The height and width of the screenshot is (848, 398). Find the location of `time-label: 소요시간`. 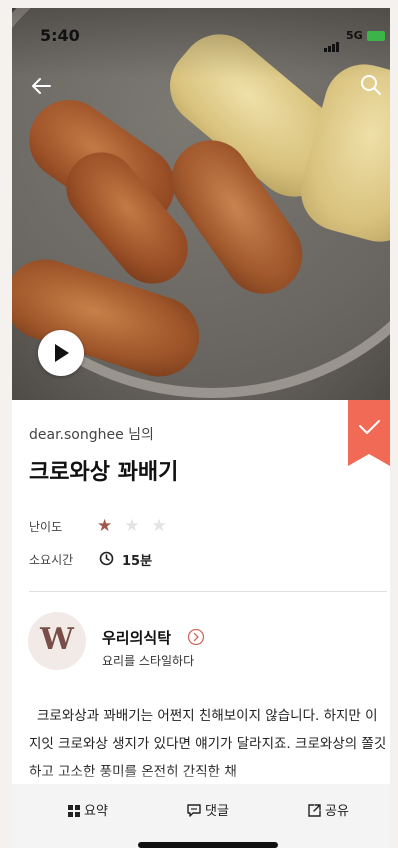

time-label: 소요시간 is located at coordinates (51, 560).